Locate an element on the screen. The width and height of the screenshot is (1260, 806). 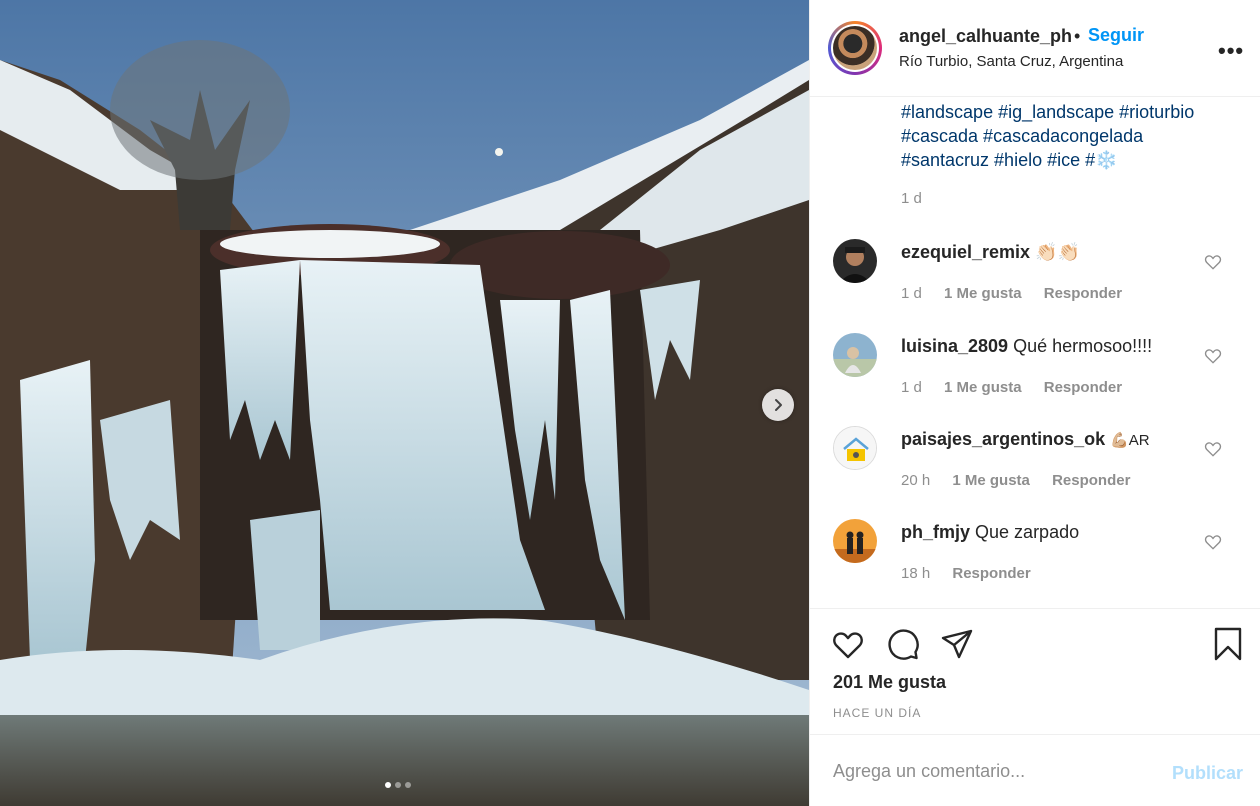
comment-username: luisina_2809 is located at coordinates (954, 346).